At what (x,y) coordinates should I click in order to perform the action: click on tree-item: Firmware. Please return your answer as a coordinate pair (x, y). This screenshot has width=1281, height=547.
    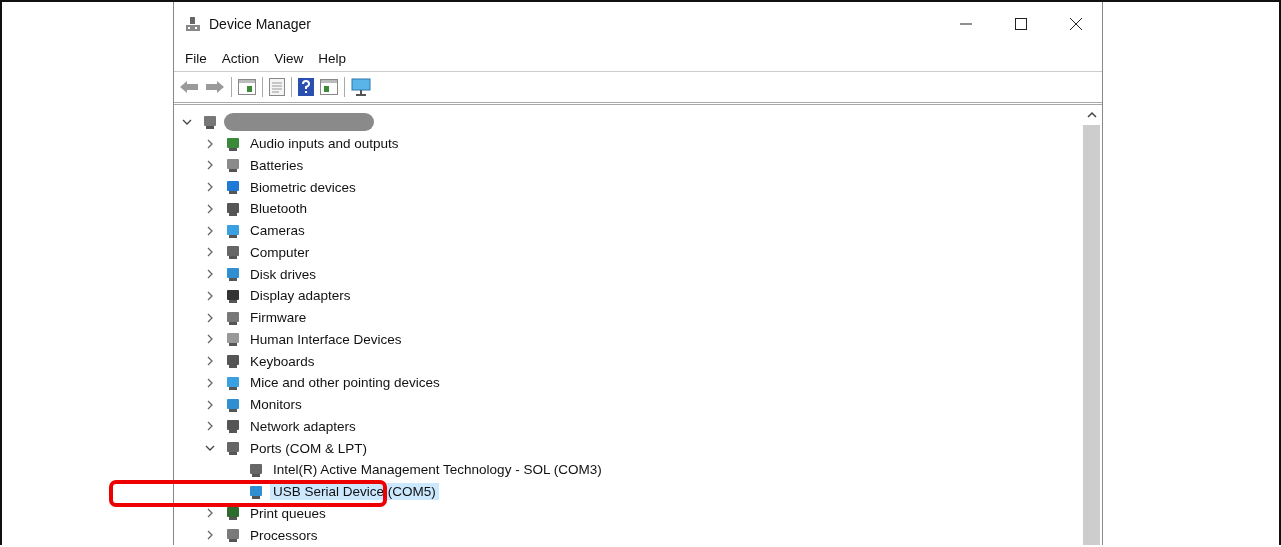
    Looking at the image, I should click on (278, 318).